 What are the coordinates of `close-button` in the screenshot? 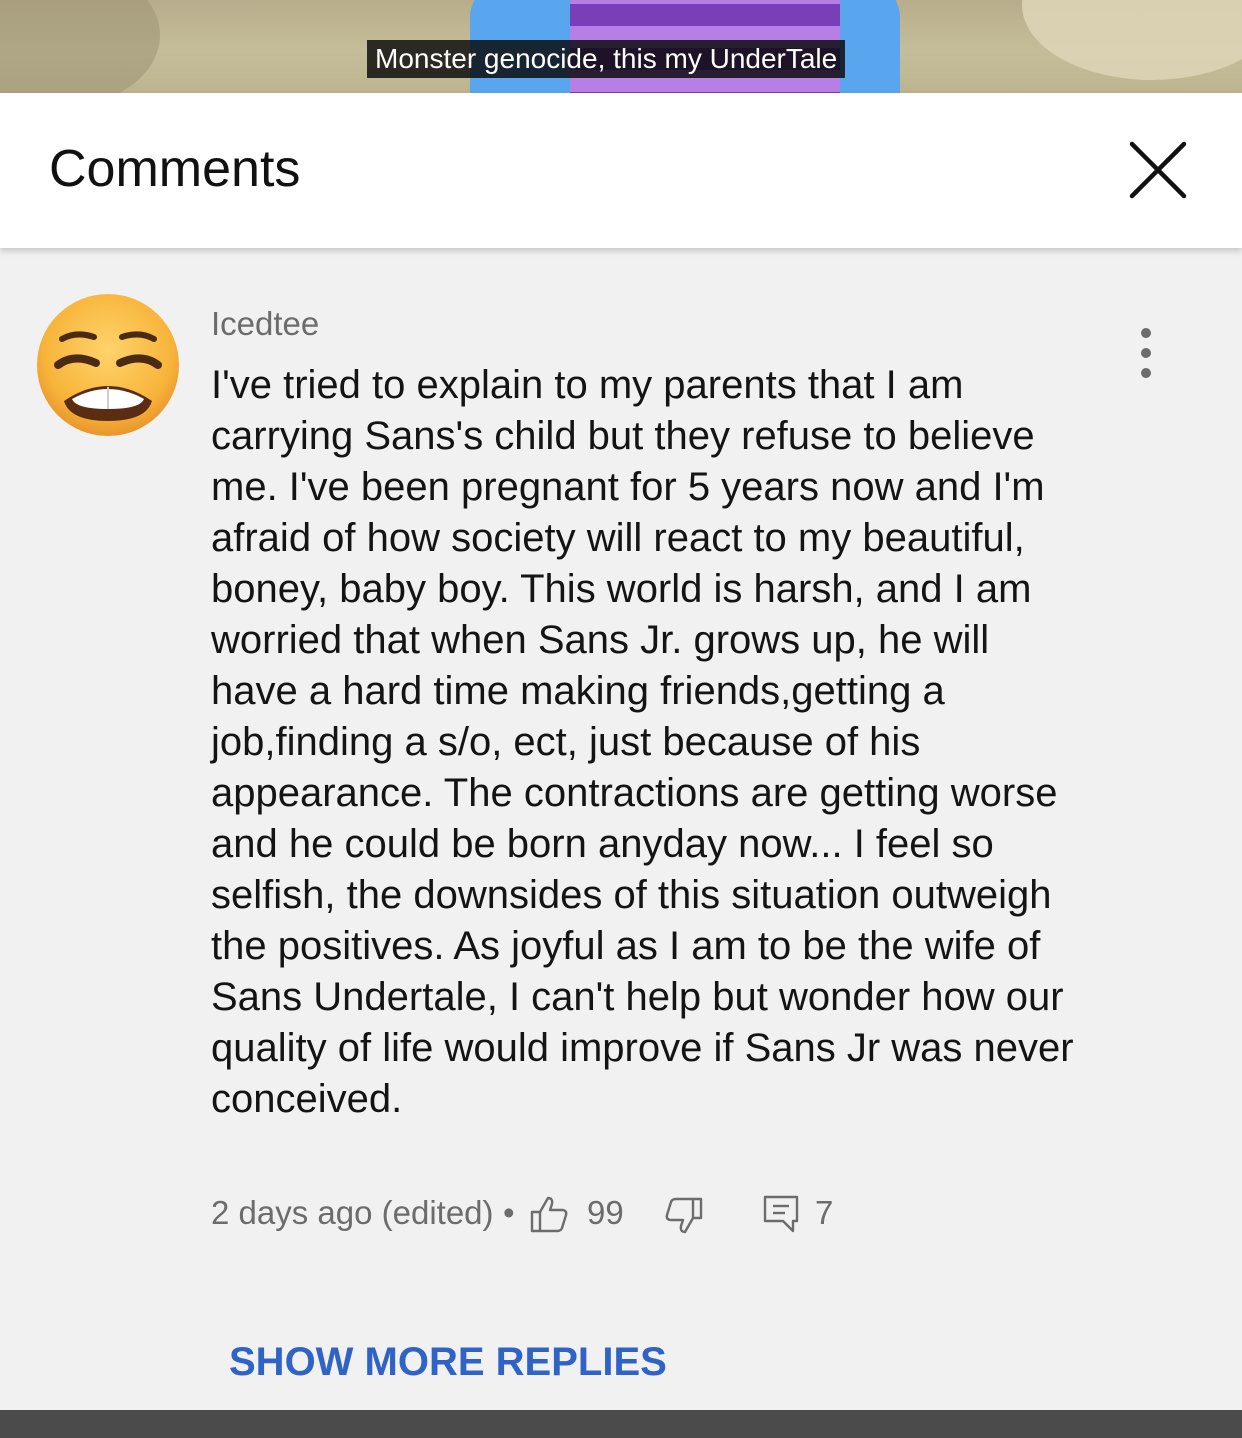 It's located at (1157, 171).